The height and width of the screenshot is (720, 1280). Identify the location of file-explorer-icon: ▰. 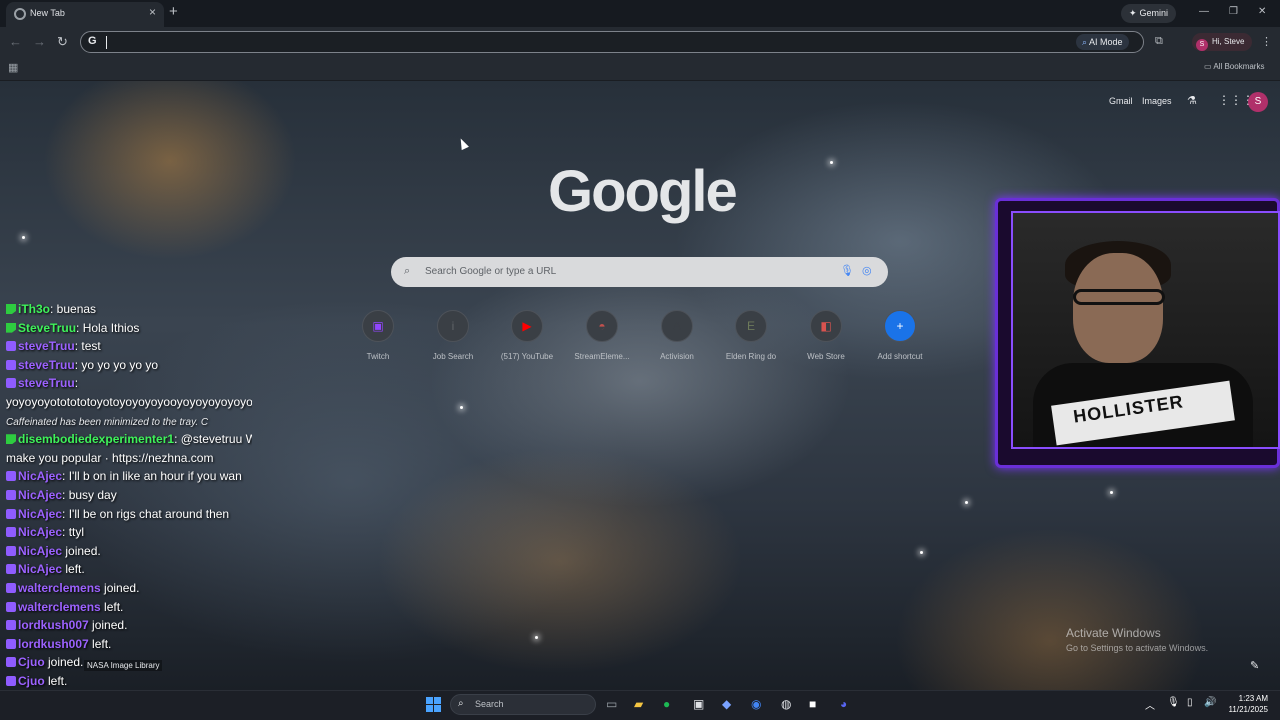
(638, 704).